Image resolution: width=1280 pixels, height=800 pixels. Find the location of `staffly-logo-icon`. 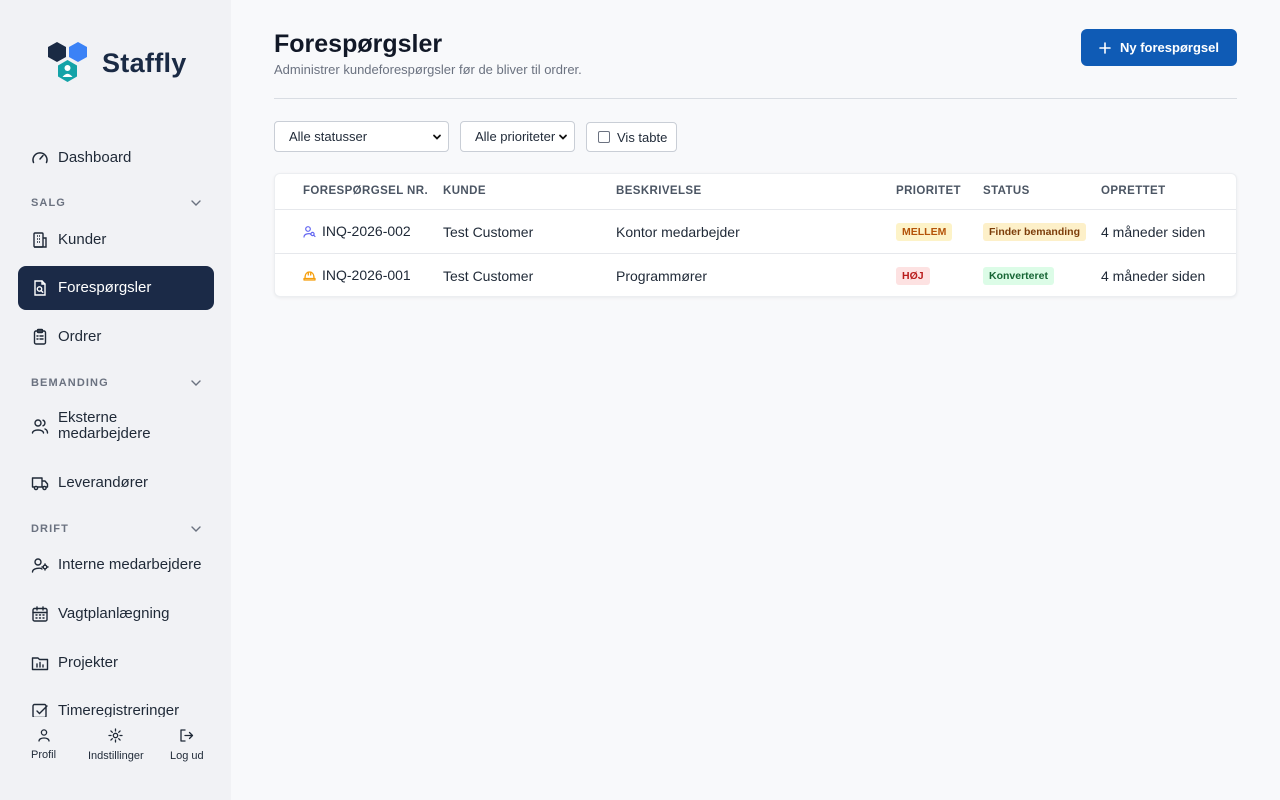

staffly-logo-icon is located at coordinates (67, 62).